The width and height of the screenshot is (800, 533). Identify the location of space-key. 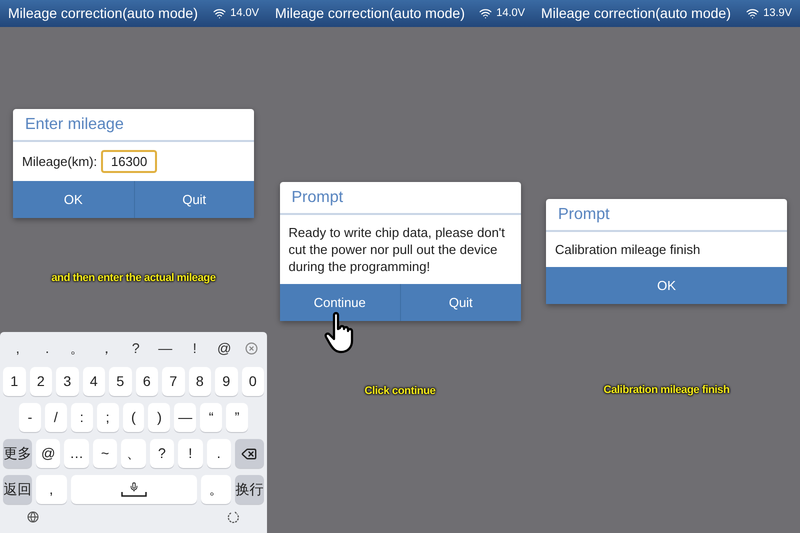
(133, 489).